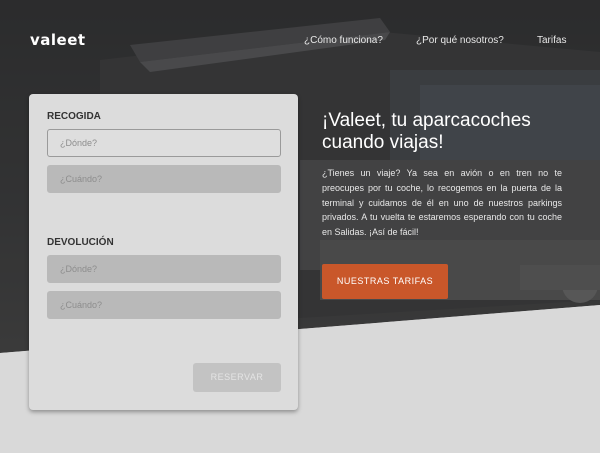 This screenshot has height=453, width=600. What do you see at coordinates (237, 377) in the screenshot?
I see `reserve-button: RESERVAR` at bounding box center [237, 377].